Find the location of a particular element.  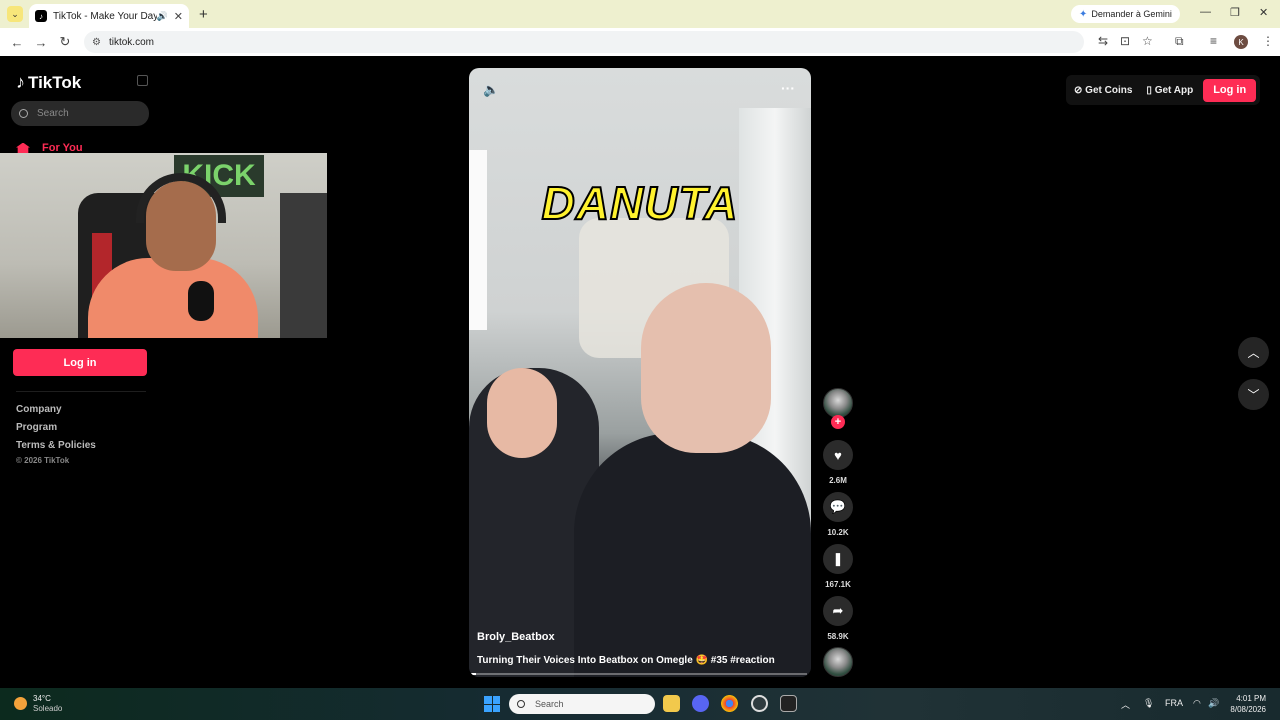

header-actions: ⊘ Get Coins ▯ Get App Log in is located at coordinates (1163, 90).